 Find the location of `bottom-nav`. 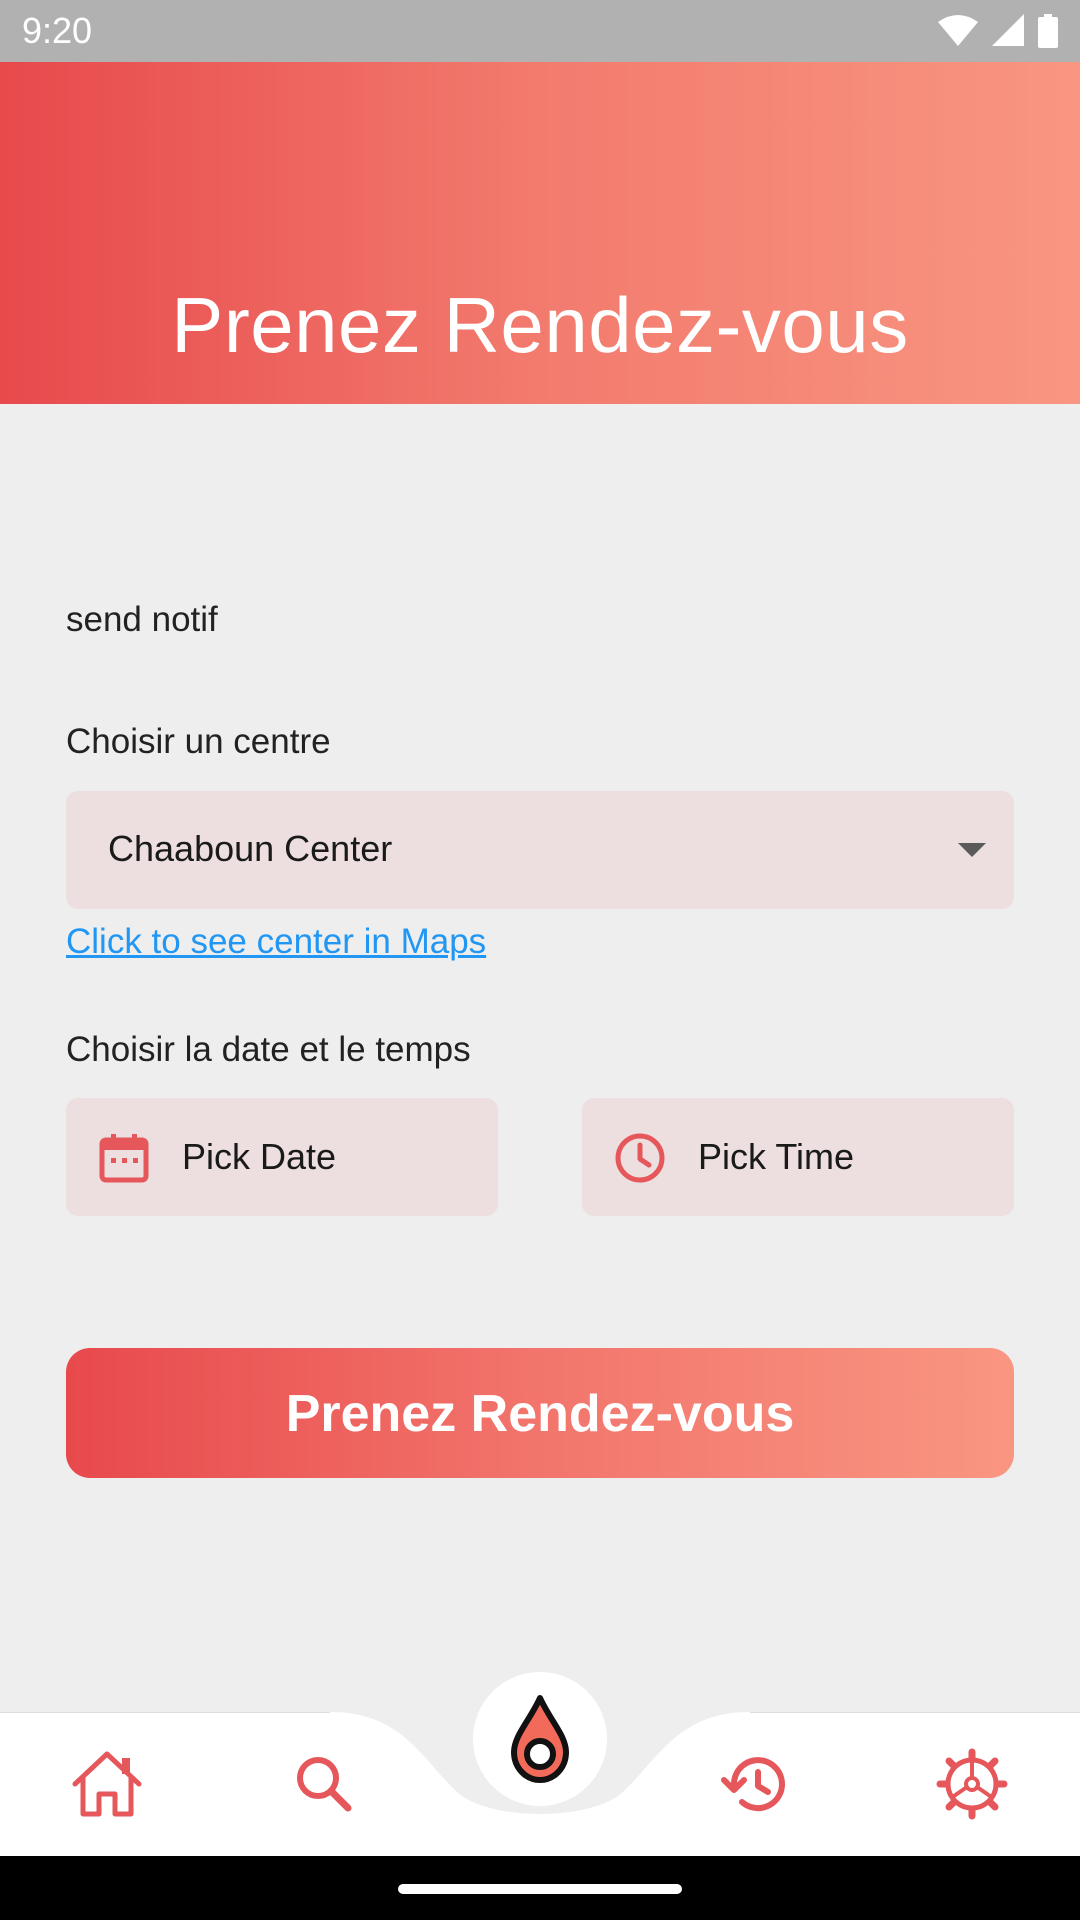

bottom-nav is located at coordinates (540, 1764).